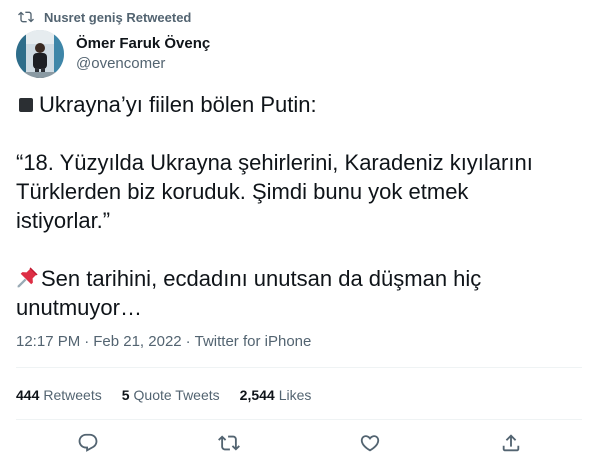 The width and height of the screenshot is (598, 469). I want to click on tweet-author: Ömer Faruk Övenç @ovencomer, so click(113, 54).